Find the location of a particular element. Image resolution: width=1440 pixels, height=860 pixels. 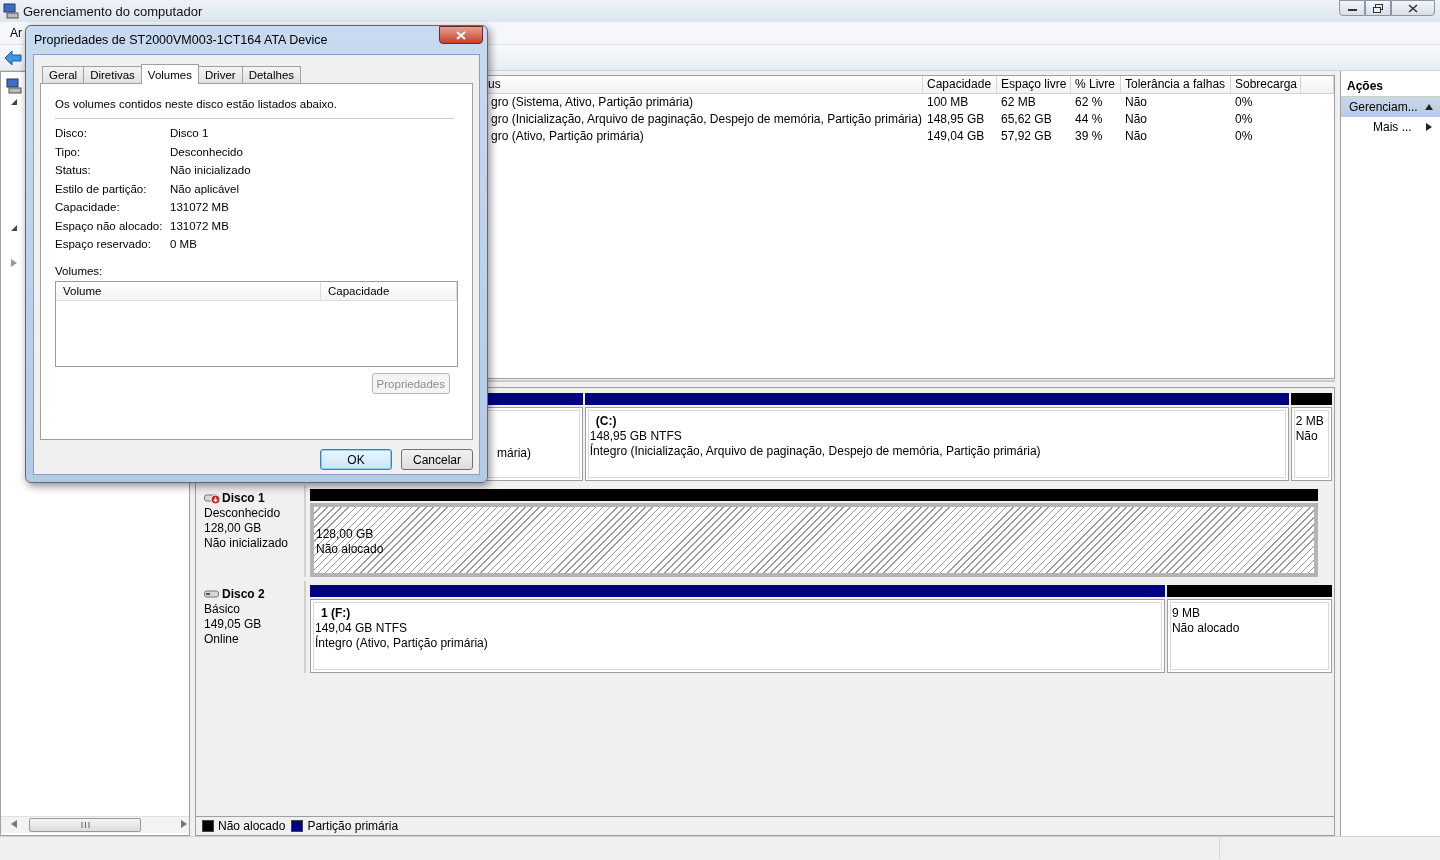

property-value: Desconhecido is located at coordinates (207, 151).